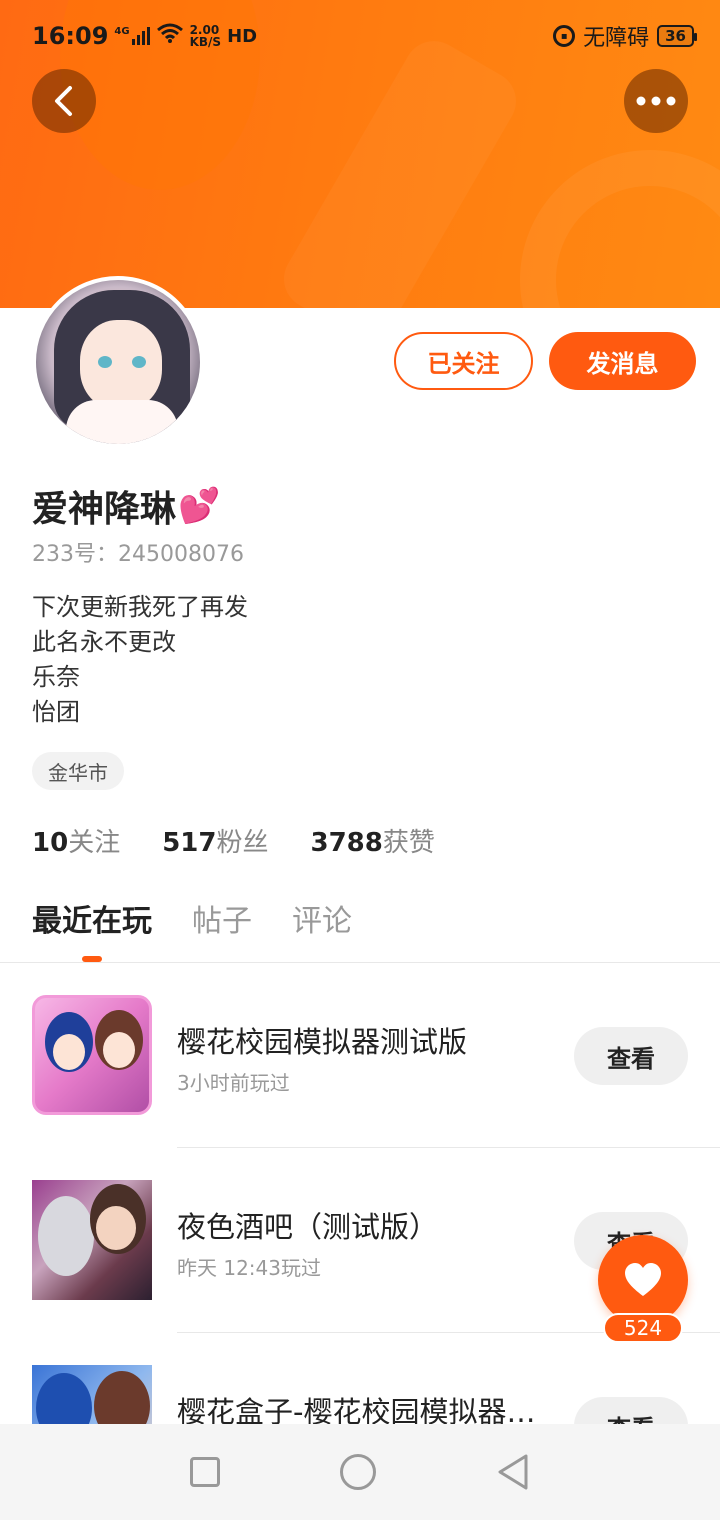 The width and height of the screenshot is (720, 1520). What do you see at coordinates (677, 36) in the screenshot?
I see `battery-indicator: 36` at bounding box center [677, 36].